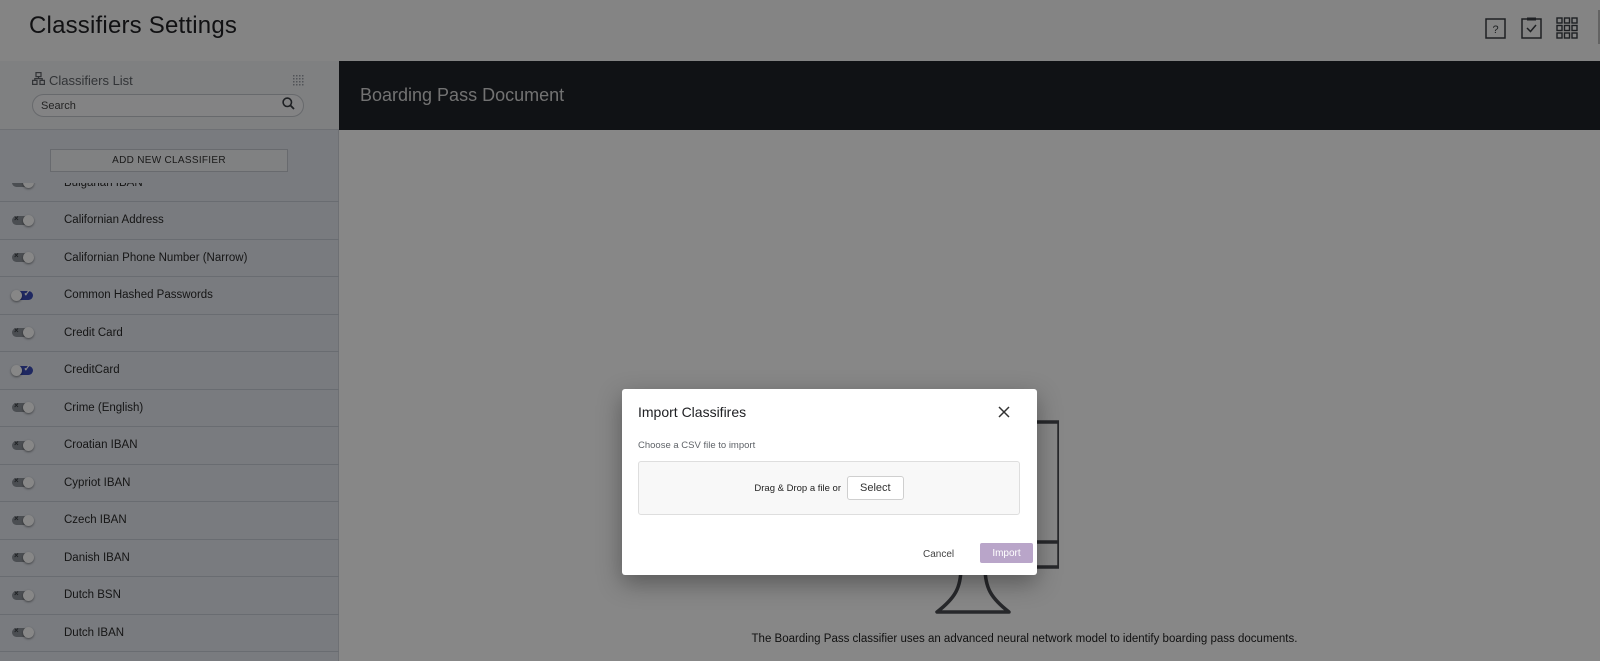  I want to click on file-dropzone: Drag & Drop a file or Select, so click(829, 488).